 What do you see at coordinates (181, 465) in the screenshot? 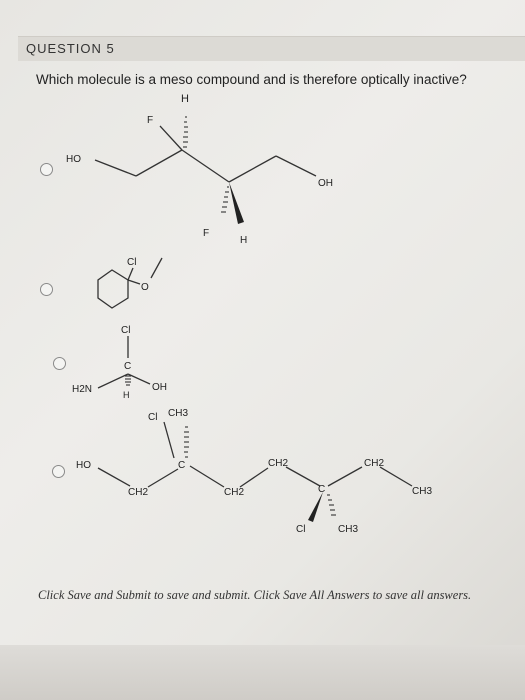
I see `option-d-c1: C` at bounding box center [181, 465].